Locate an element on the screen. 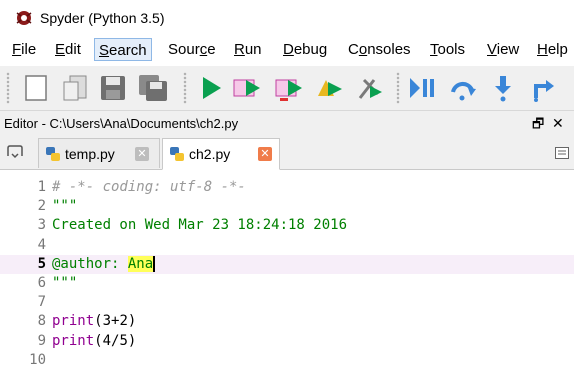 Image resolution: width=574 pixels, height=371 pixels. spyder-app-icon is located at coordinates (24, 18).